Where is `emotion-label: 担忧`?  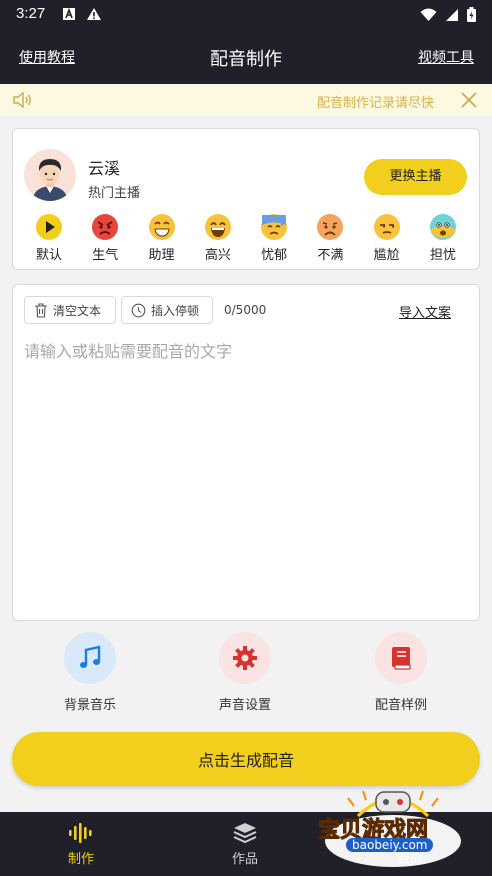
emotion-label: 担忧 is located at coordinates (442, 255).